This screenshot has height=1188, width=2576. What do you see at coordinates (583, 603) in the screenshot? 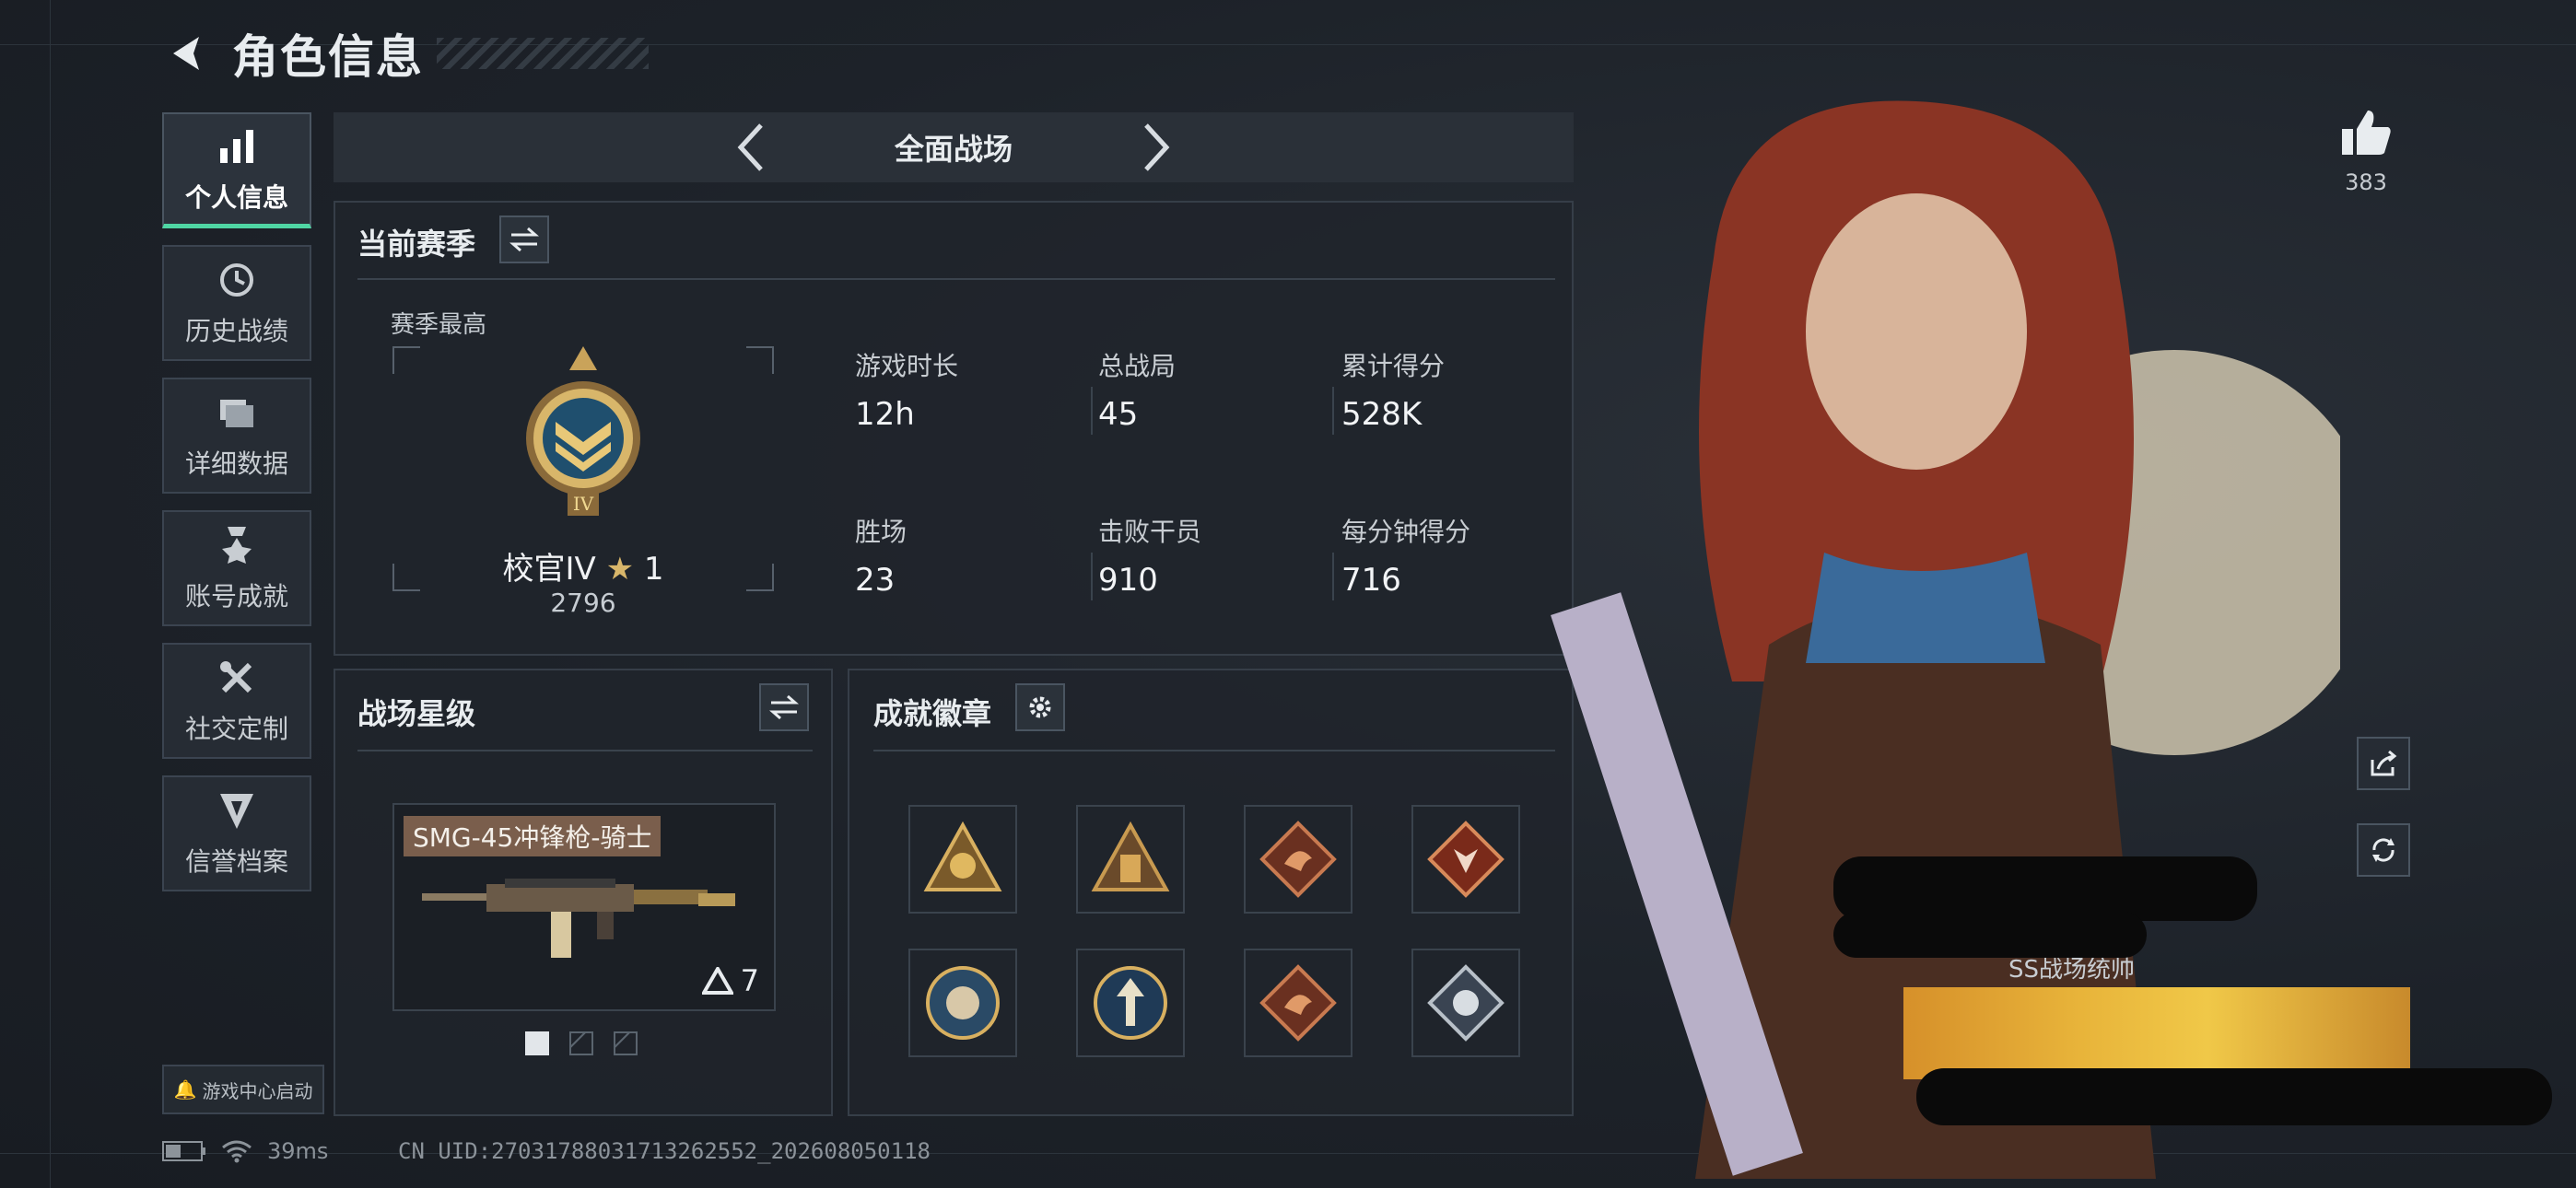
I see `rank-score: 2796` at bounding box center [583, 603].